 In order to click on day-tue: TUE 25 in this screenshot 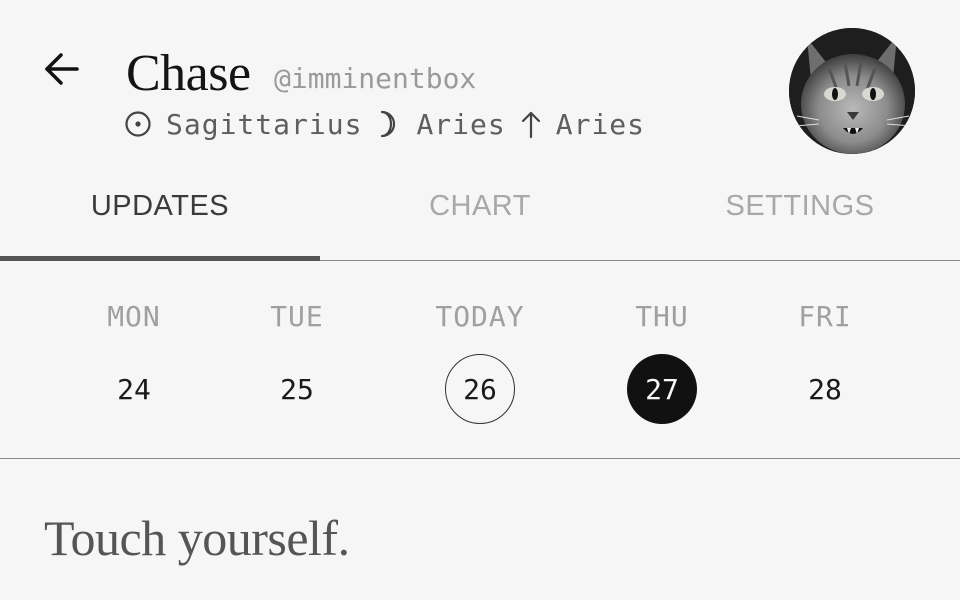, I will do `click(297, 360)`.